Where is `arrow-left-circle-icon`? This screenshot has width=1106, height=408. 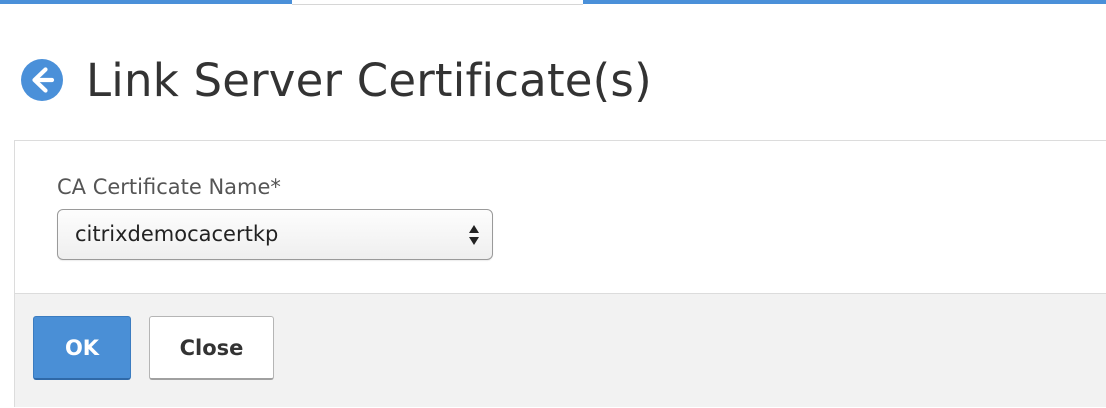 arrow-left-circle-icon is located at coordinates (42, 80).